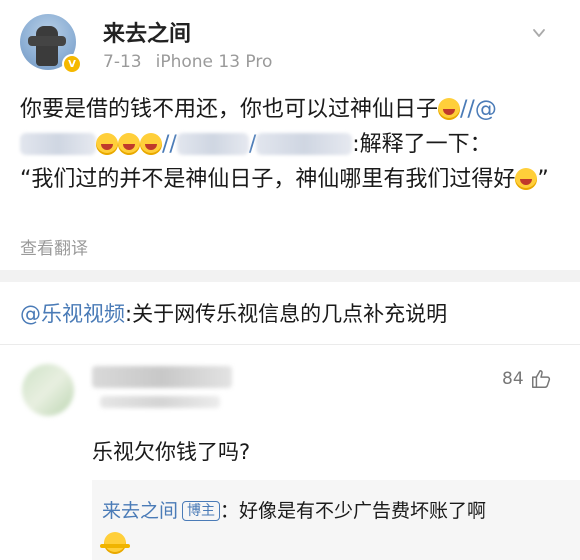  I want to click on avatar-figure, so click(47, 46).